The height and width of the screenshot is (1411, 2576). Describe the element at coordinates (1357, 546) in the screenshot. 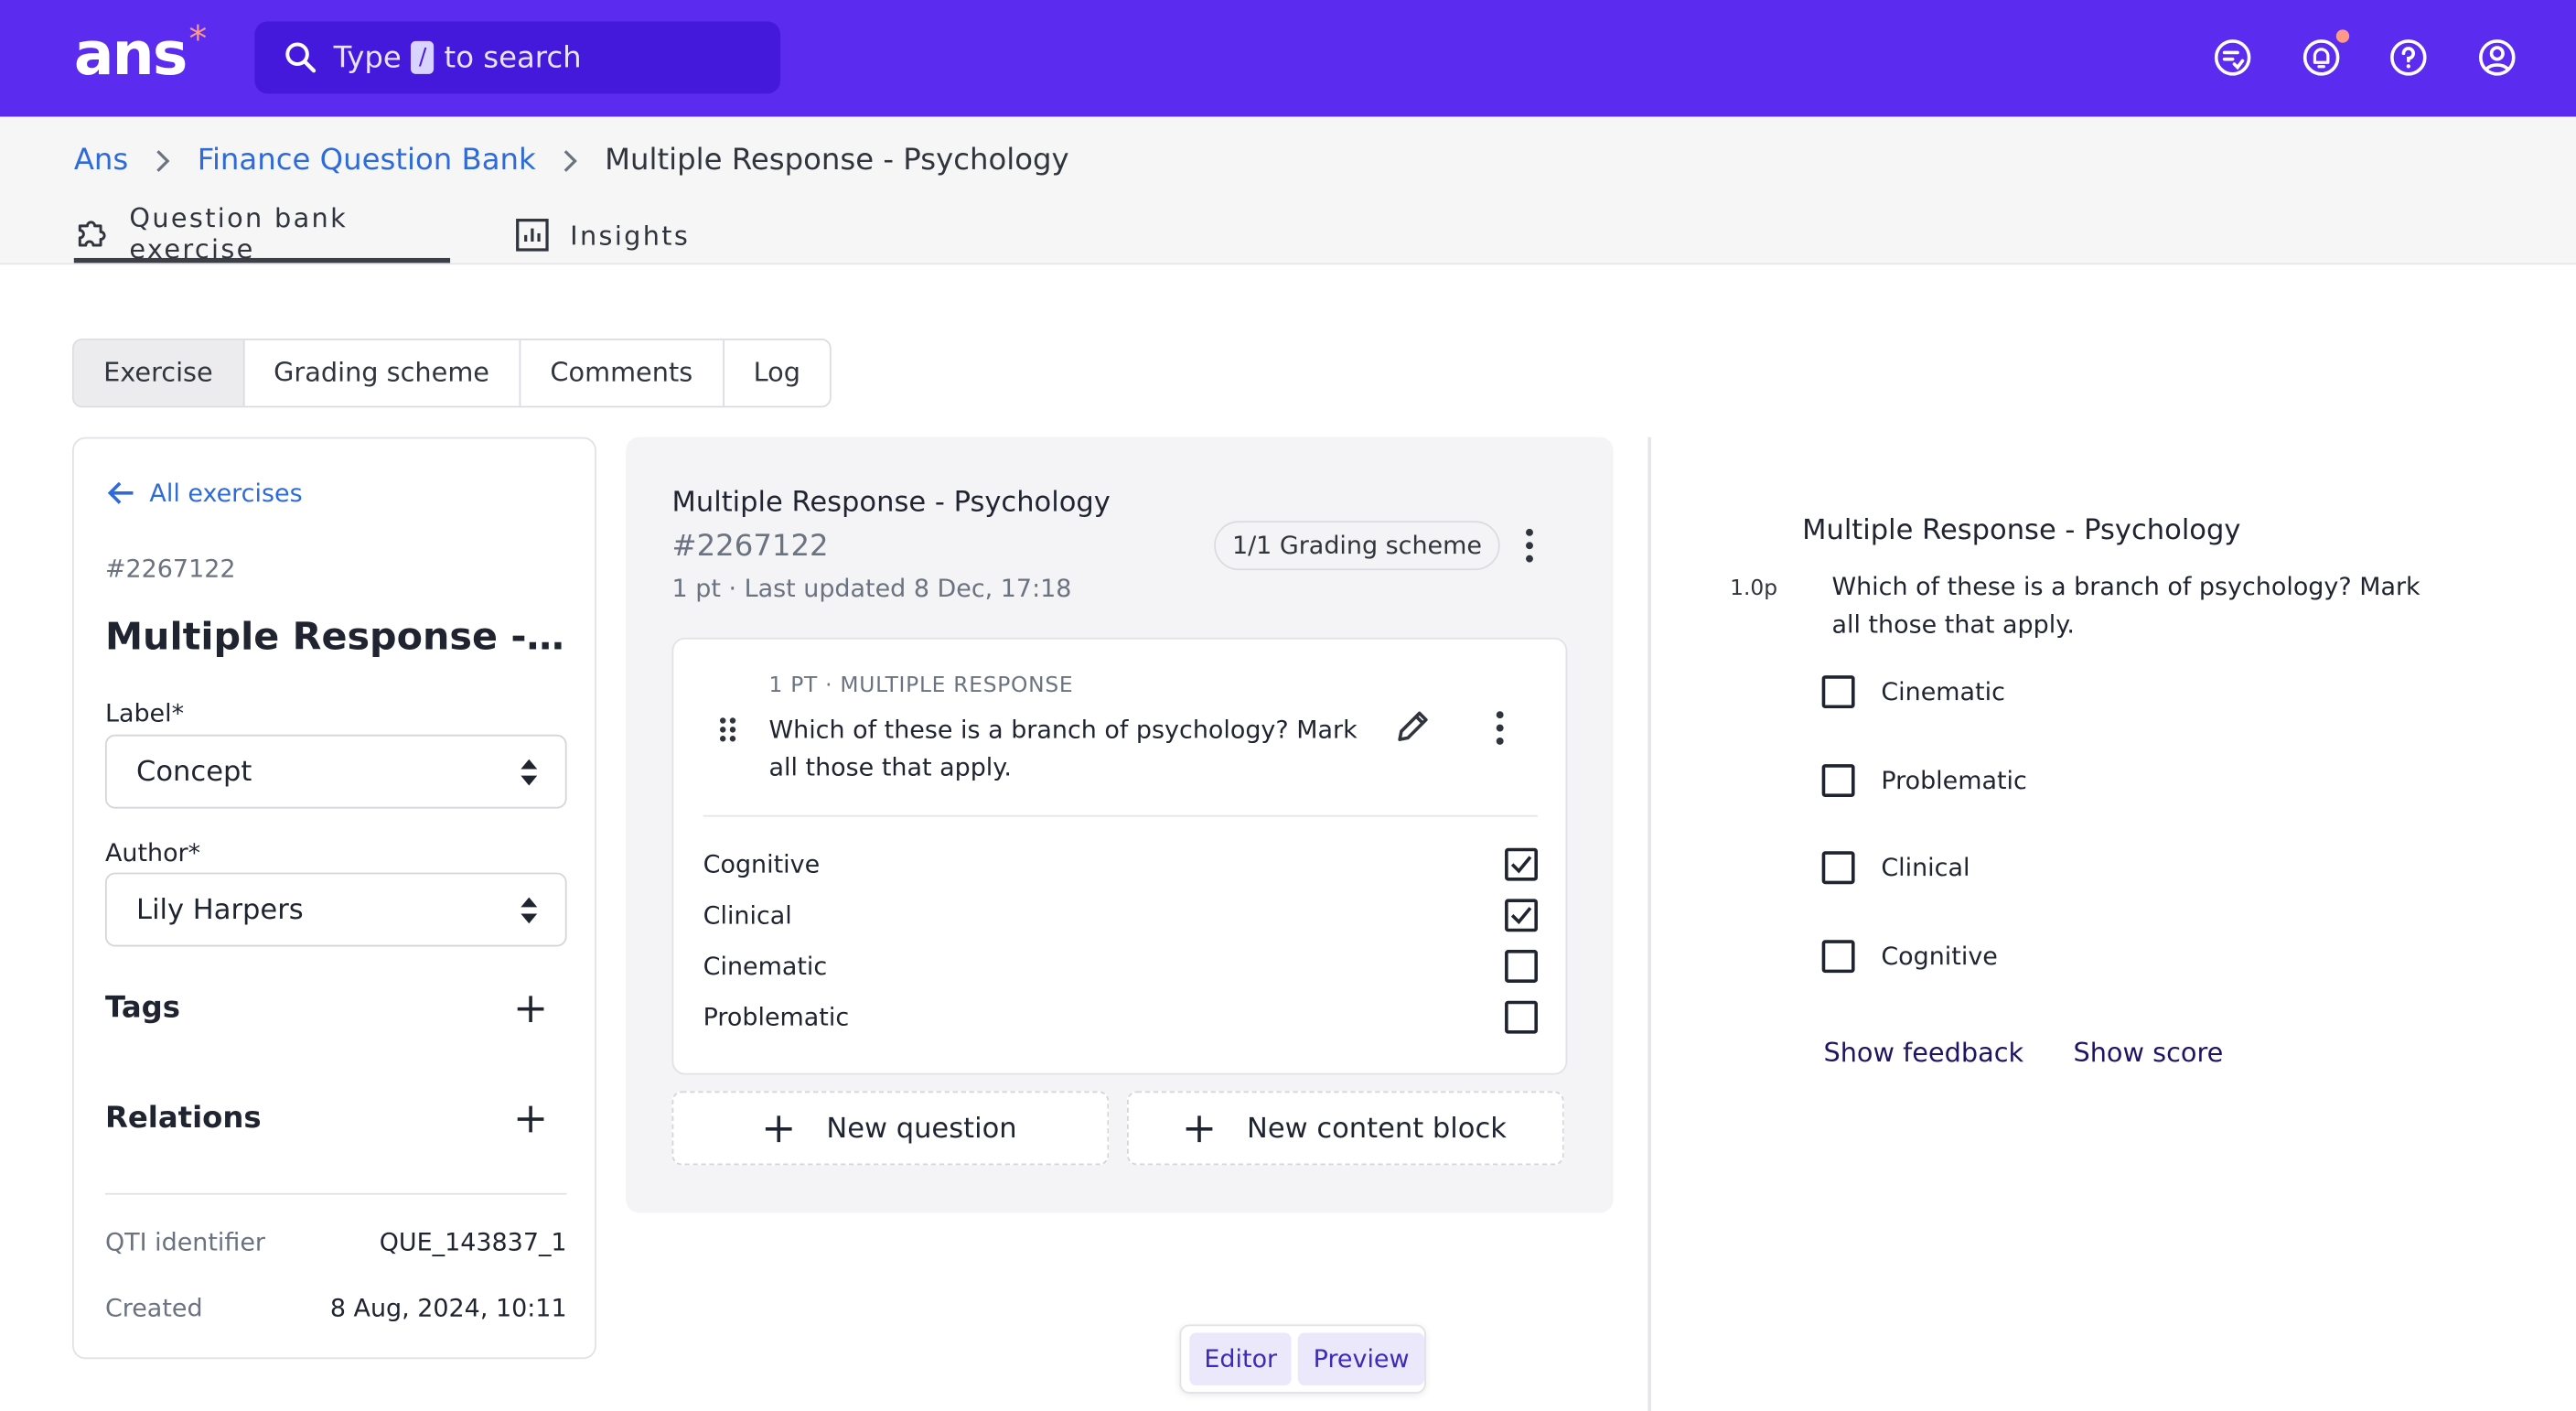

I see `grading-scheme-pill: 1/1 Grading scheme` at that location.